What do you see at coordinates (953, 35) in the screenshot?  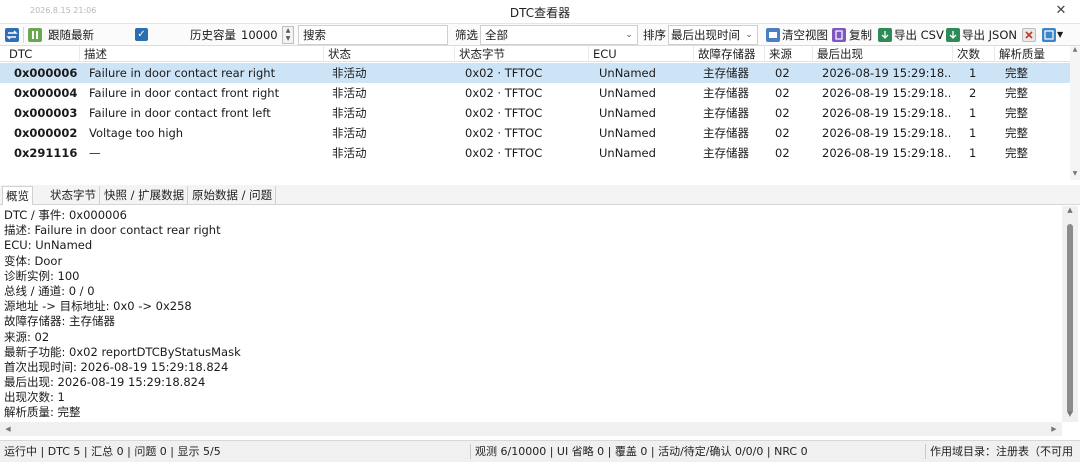 I see `export-json-icon` at bounding box center [953, 35].